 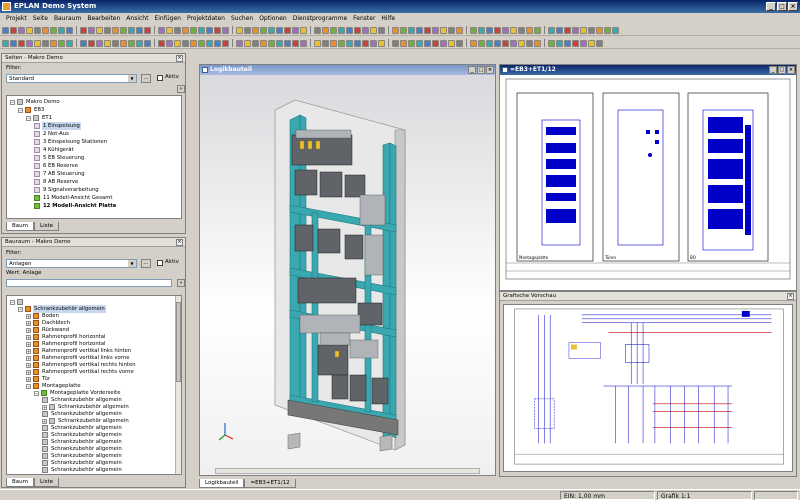 I want to click on menu-einfuegen: Einfügen, so click(x=167, y=18).